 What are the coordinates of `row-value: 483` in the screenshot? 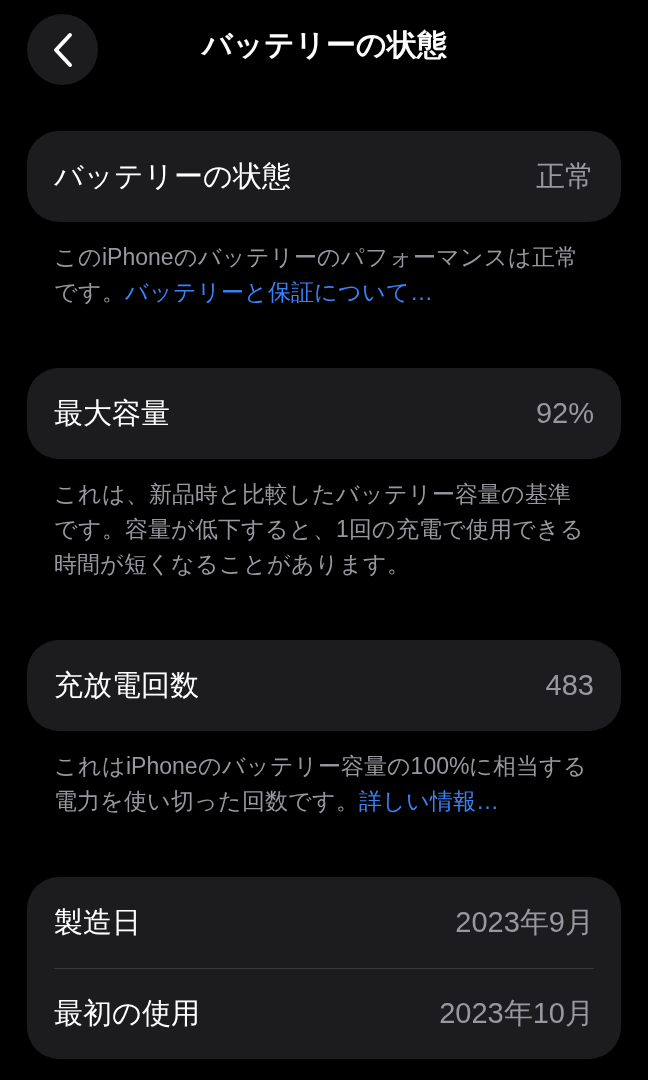 It's located at (569, 685).